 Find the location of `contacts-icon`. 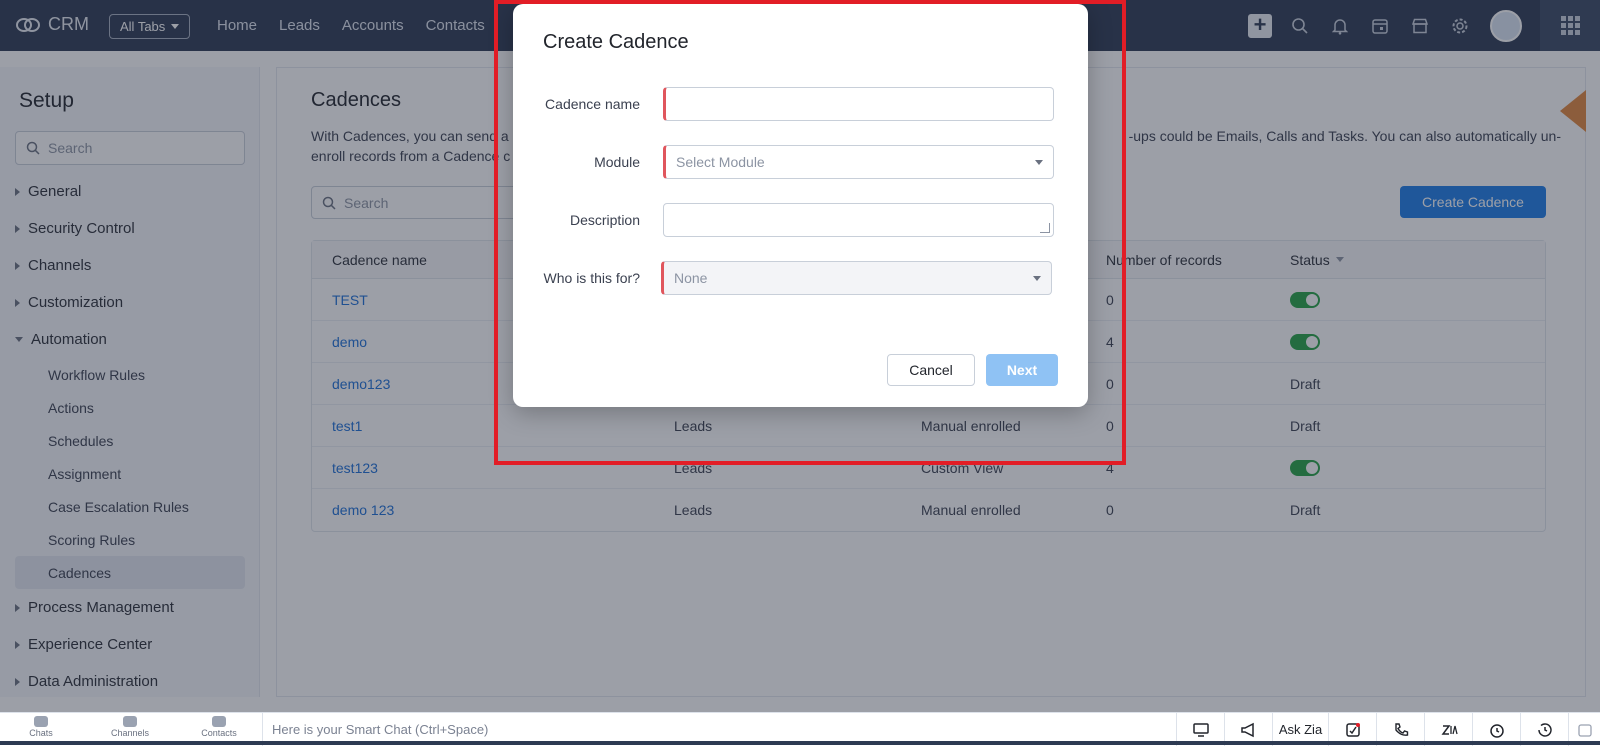

contacts-icon is located at coordinates (219, 721).